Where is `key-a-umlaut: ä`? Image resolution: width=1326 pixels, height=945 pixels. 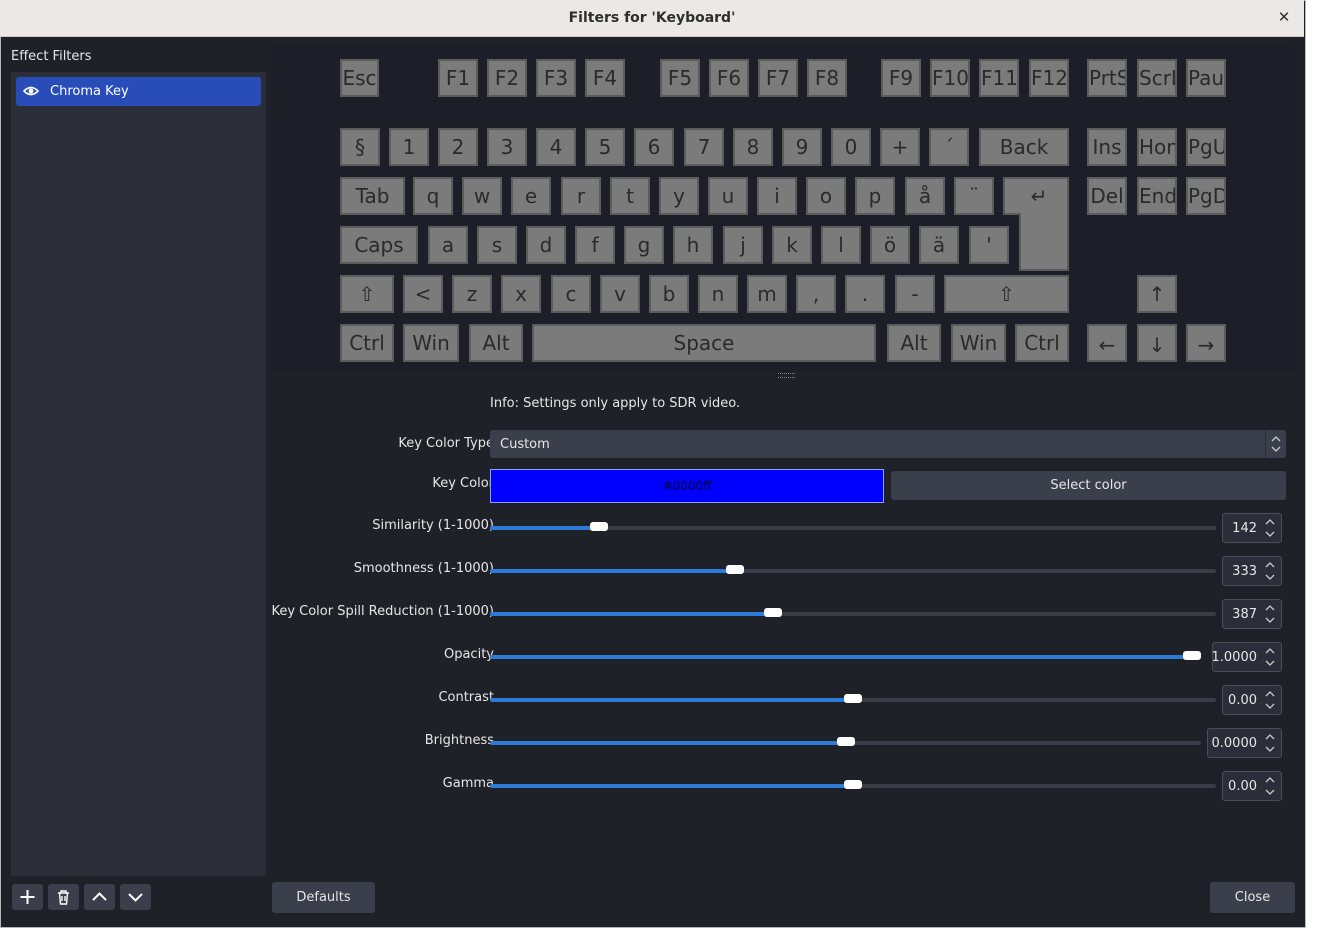 key-a-umlaut: ä is located at coordinates (939, 245).